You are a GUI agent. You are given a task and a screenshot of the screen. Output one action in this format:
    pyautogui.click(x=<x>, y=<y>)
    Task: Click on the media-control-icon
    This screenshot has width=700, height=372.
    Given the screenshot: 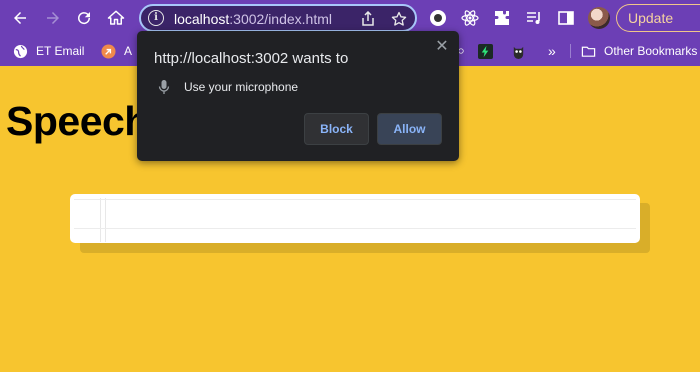 What is the action you would take?
    pyautogui.click(x=534, y=18)
    